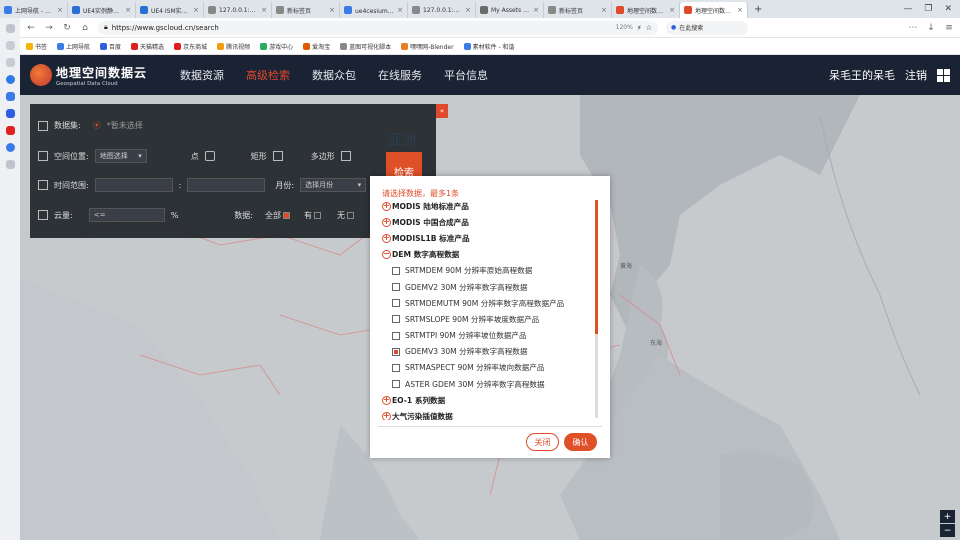  I want to click on data-all-option: 全部, so click(278, 215).